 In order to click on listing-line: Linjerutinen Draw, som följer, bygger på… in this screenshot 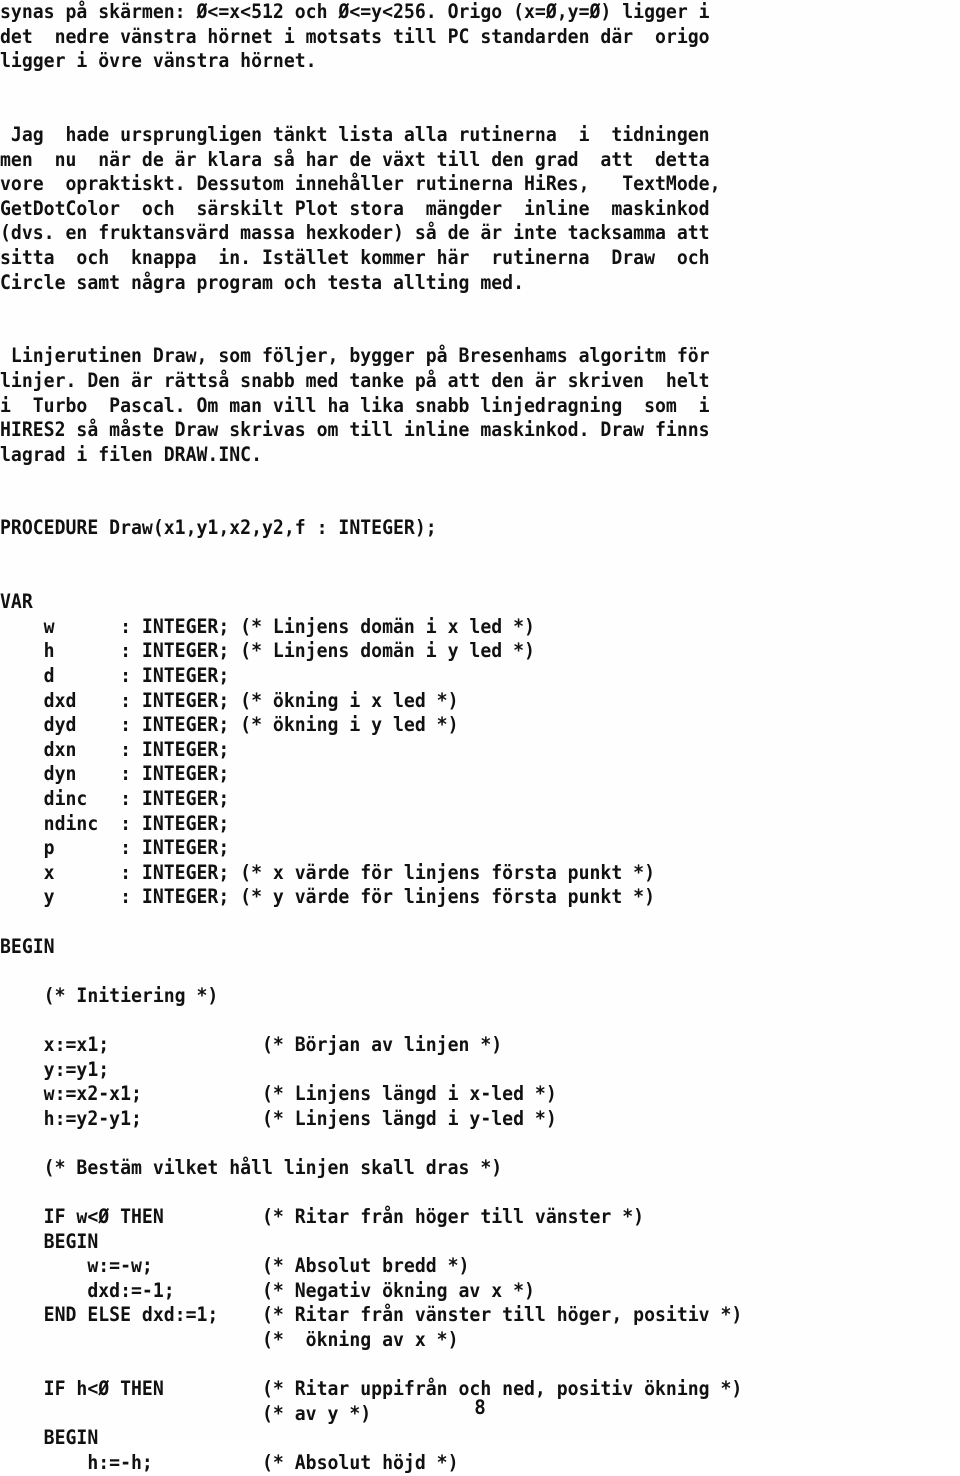, I will do `click(355, 356)`.